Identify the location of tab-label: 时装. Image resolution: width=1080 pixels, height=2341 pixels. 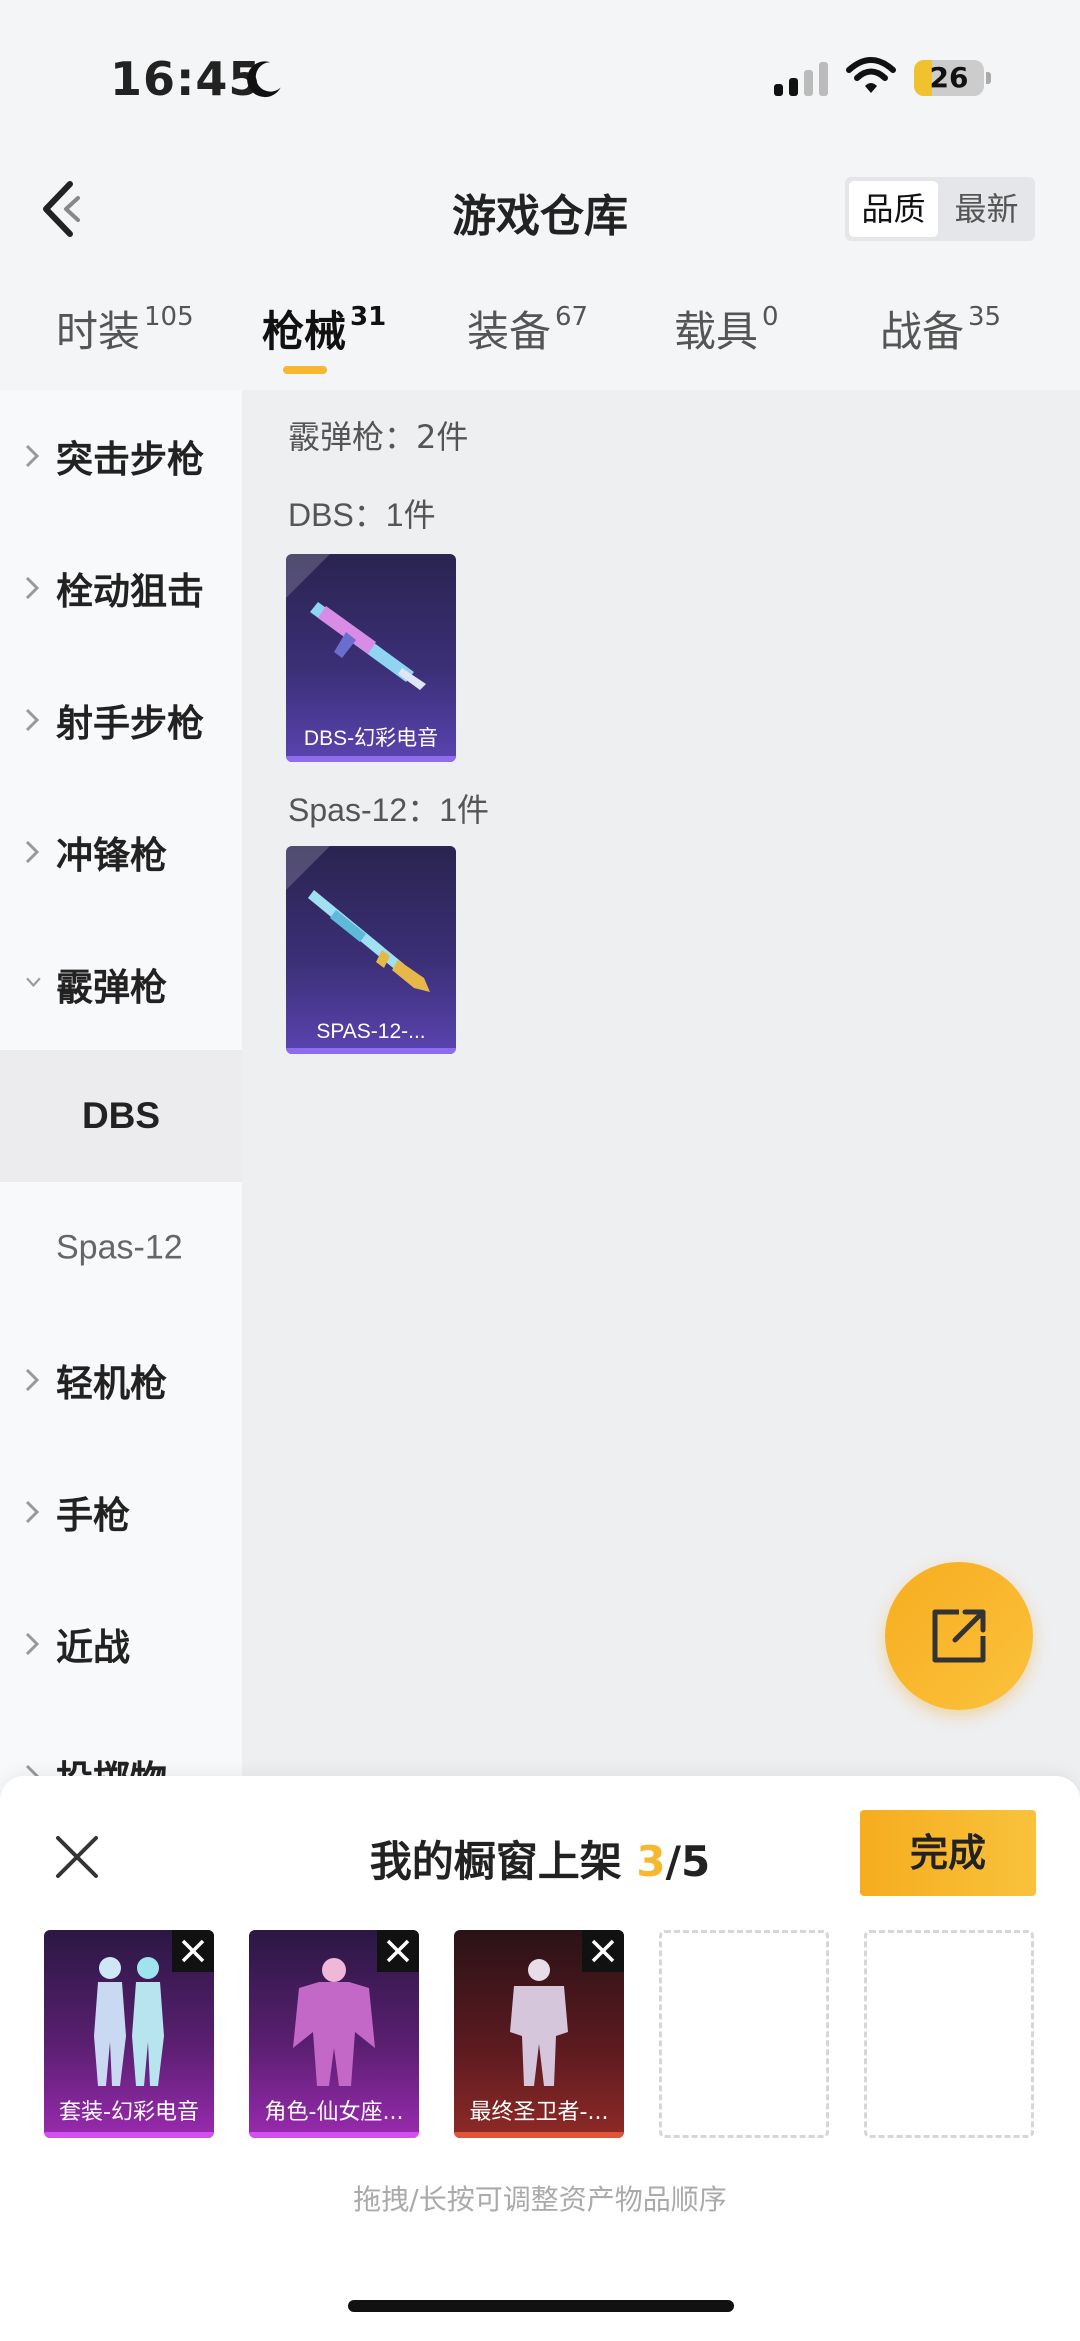
(98, 331).